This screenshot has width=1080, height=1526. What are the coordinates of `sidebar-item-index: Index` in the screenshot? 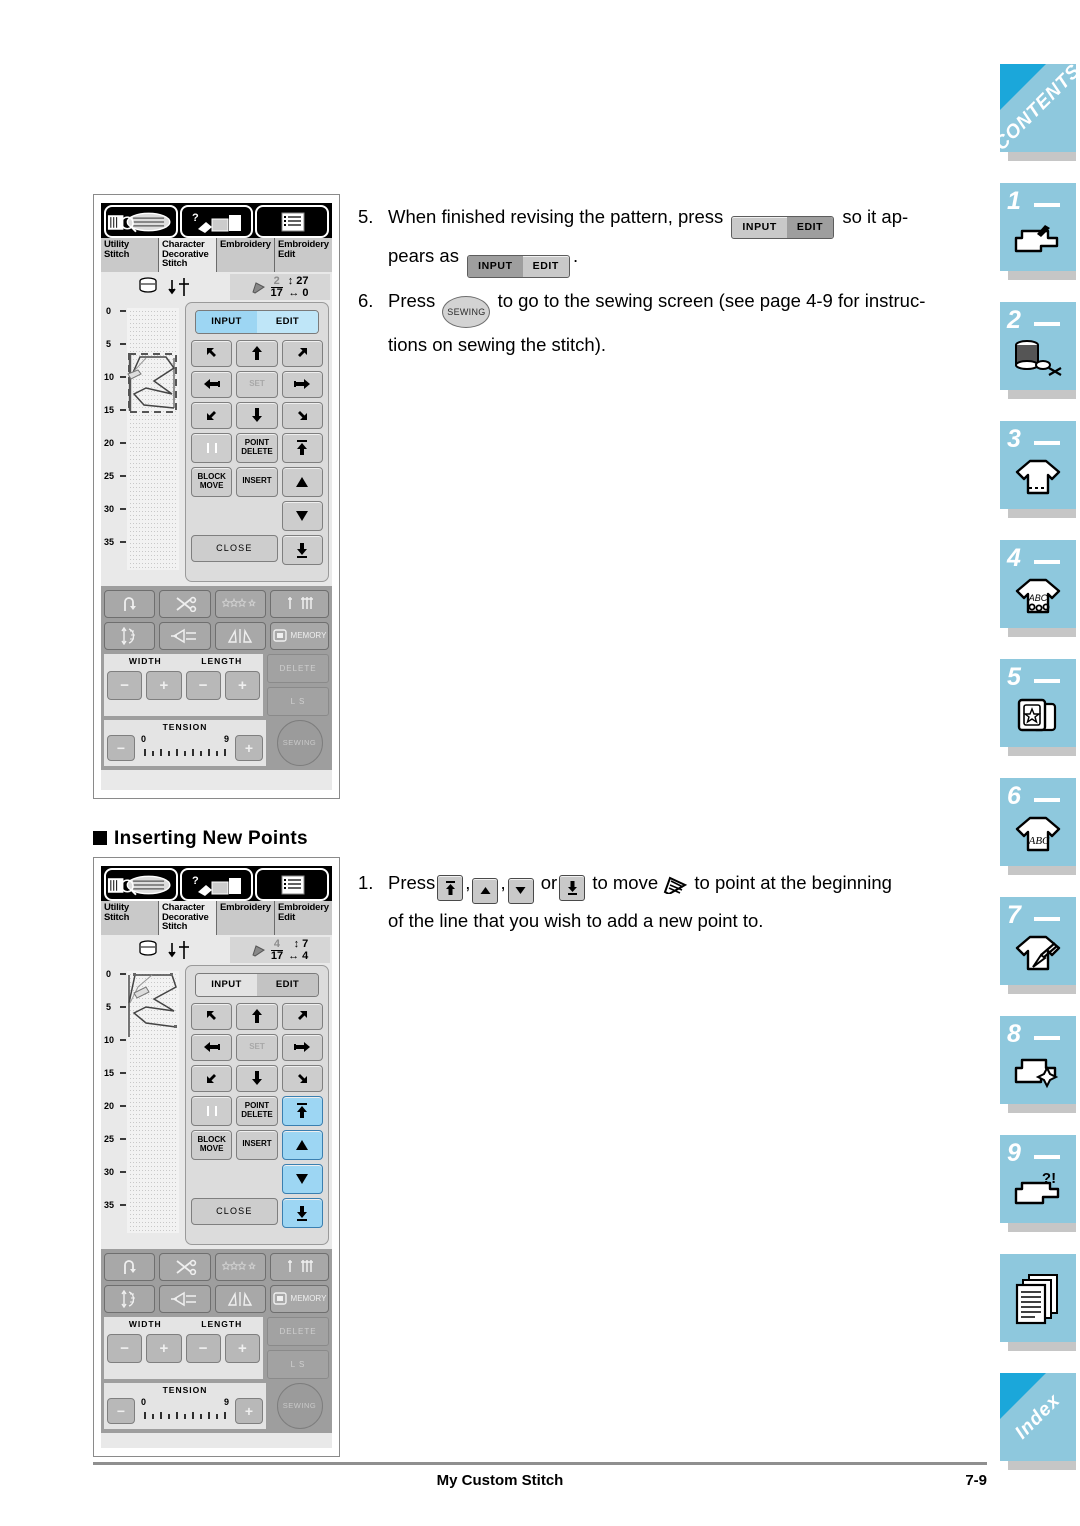 It's located at (1038, 1421).